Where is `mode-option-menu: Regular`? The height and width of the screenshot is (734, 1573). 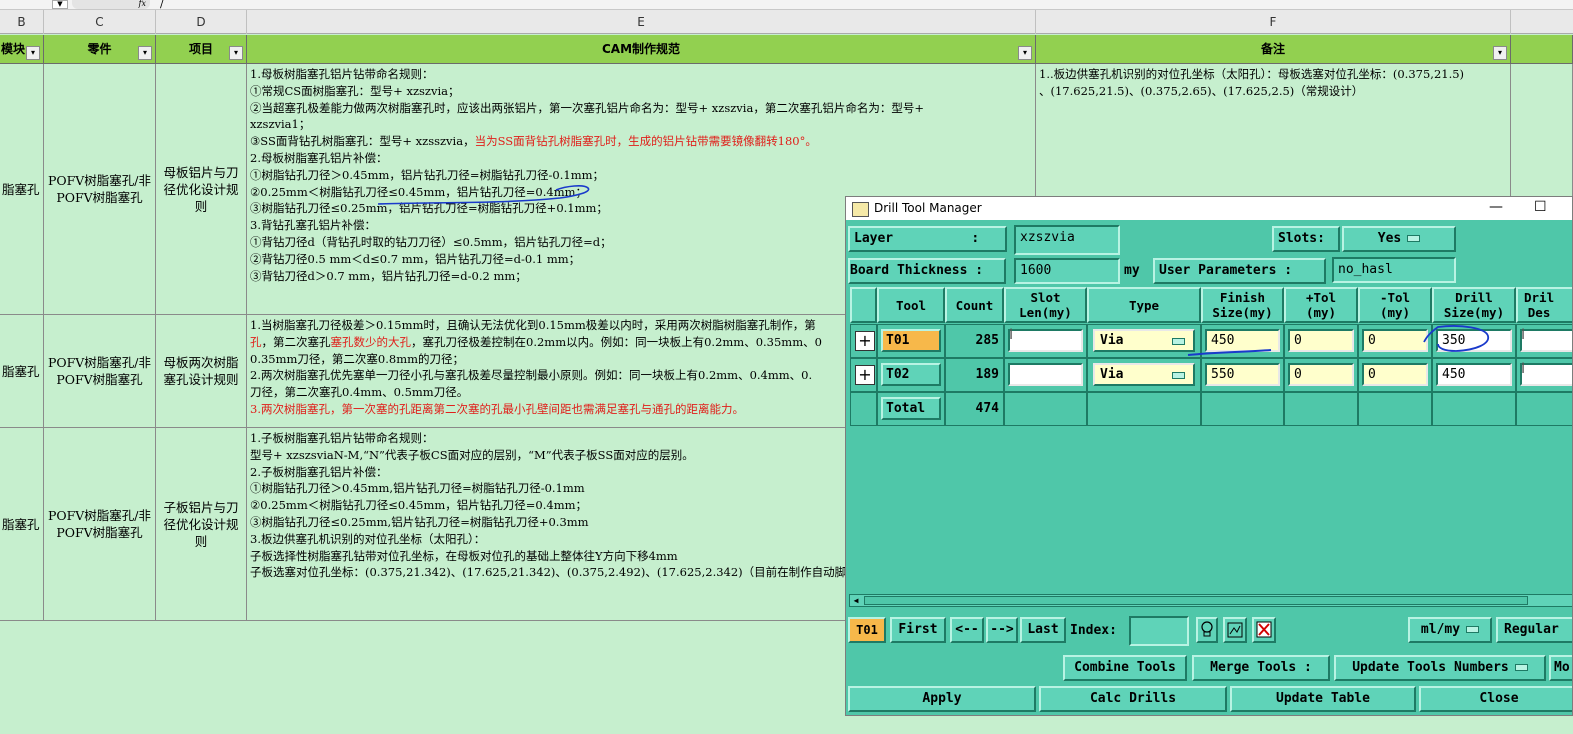
mode-option-menu: Regular is located at coordinates (1534, 630).